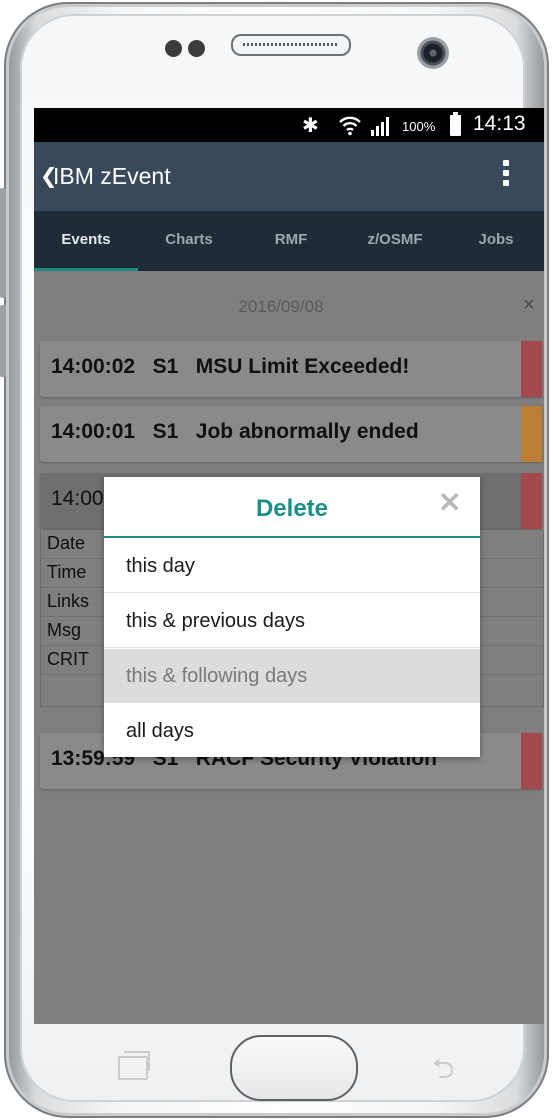  Describe the element at coordinates (380, 126) in the screenshot. I see `signal-icon` at that location.